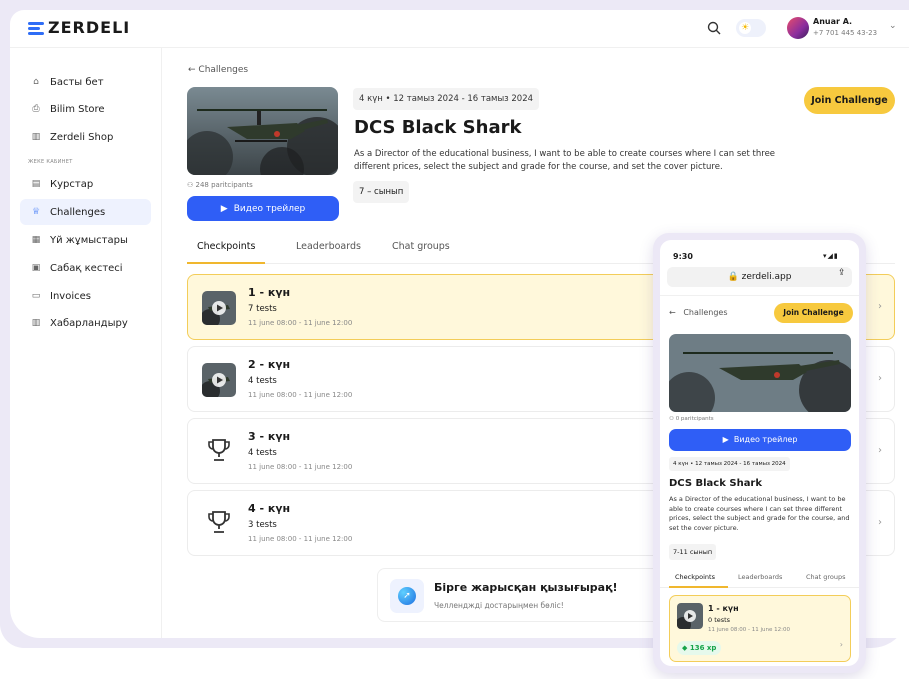 This screenshot has height=679, width=909. What do you see at coordinates (693, 552) in the screenshot?
I see `grade-badge: 7-11 сынып` at bounding box center [693, 552].